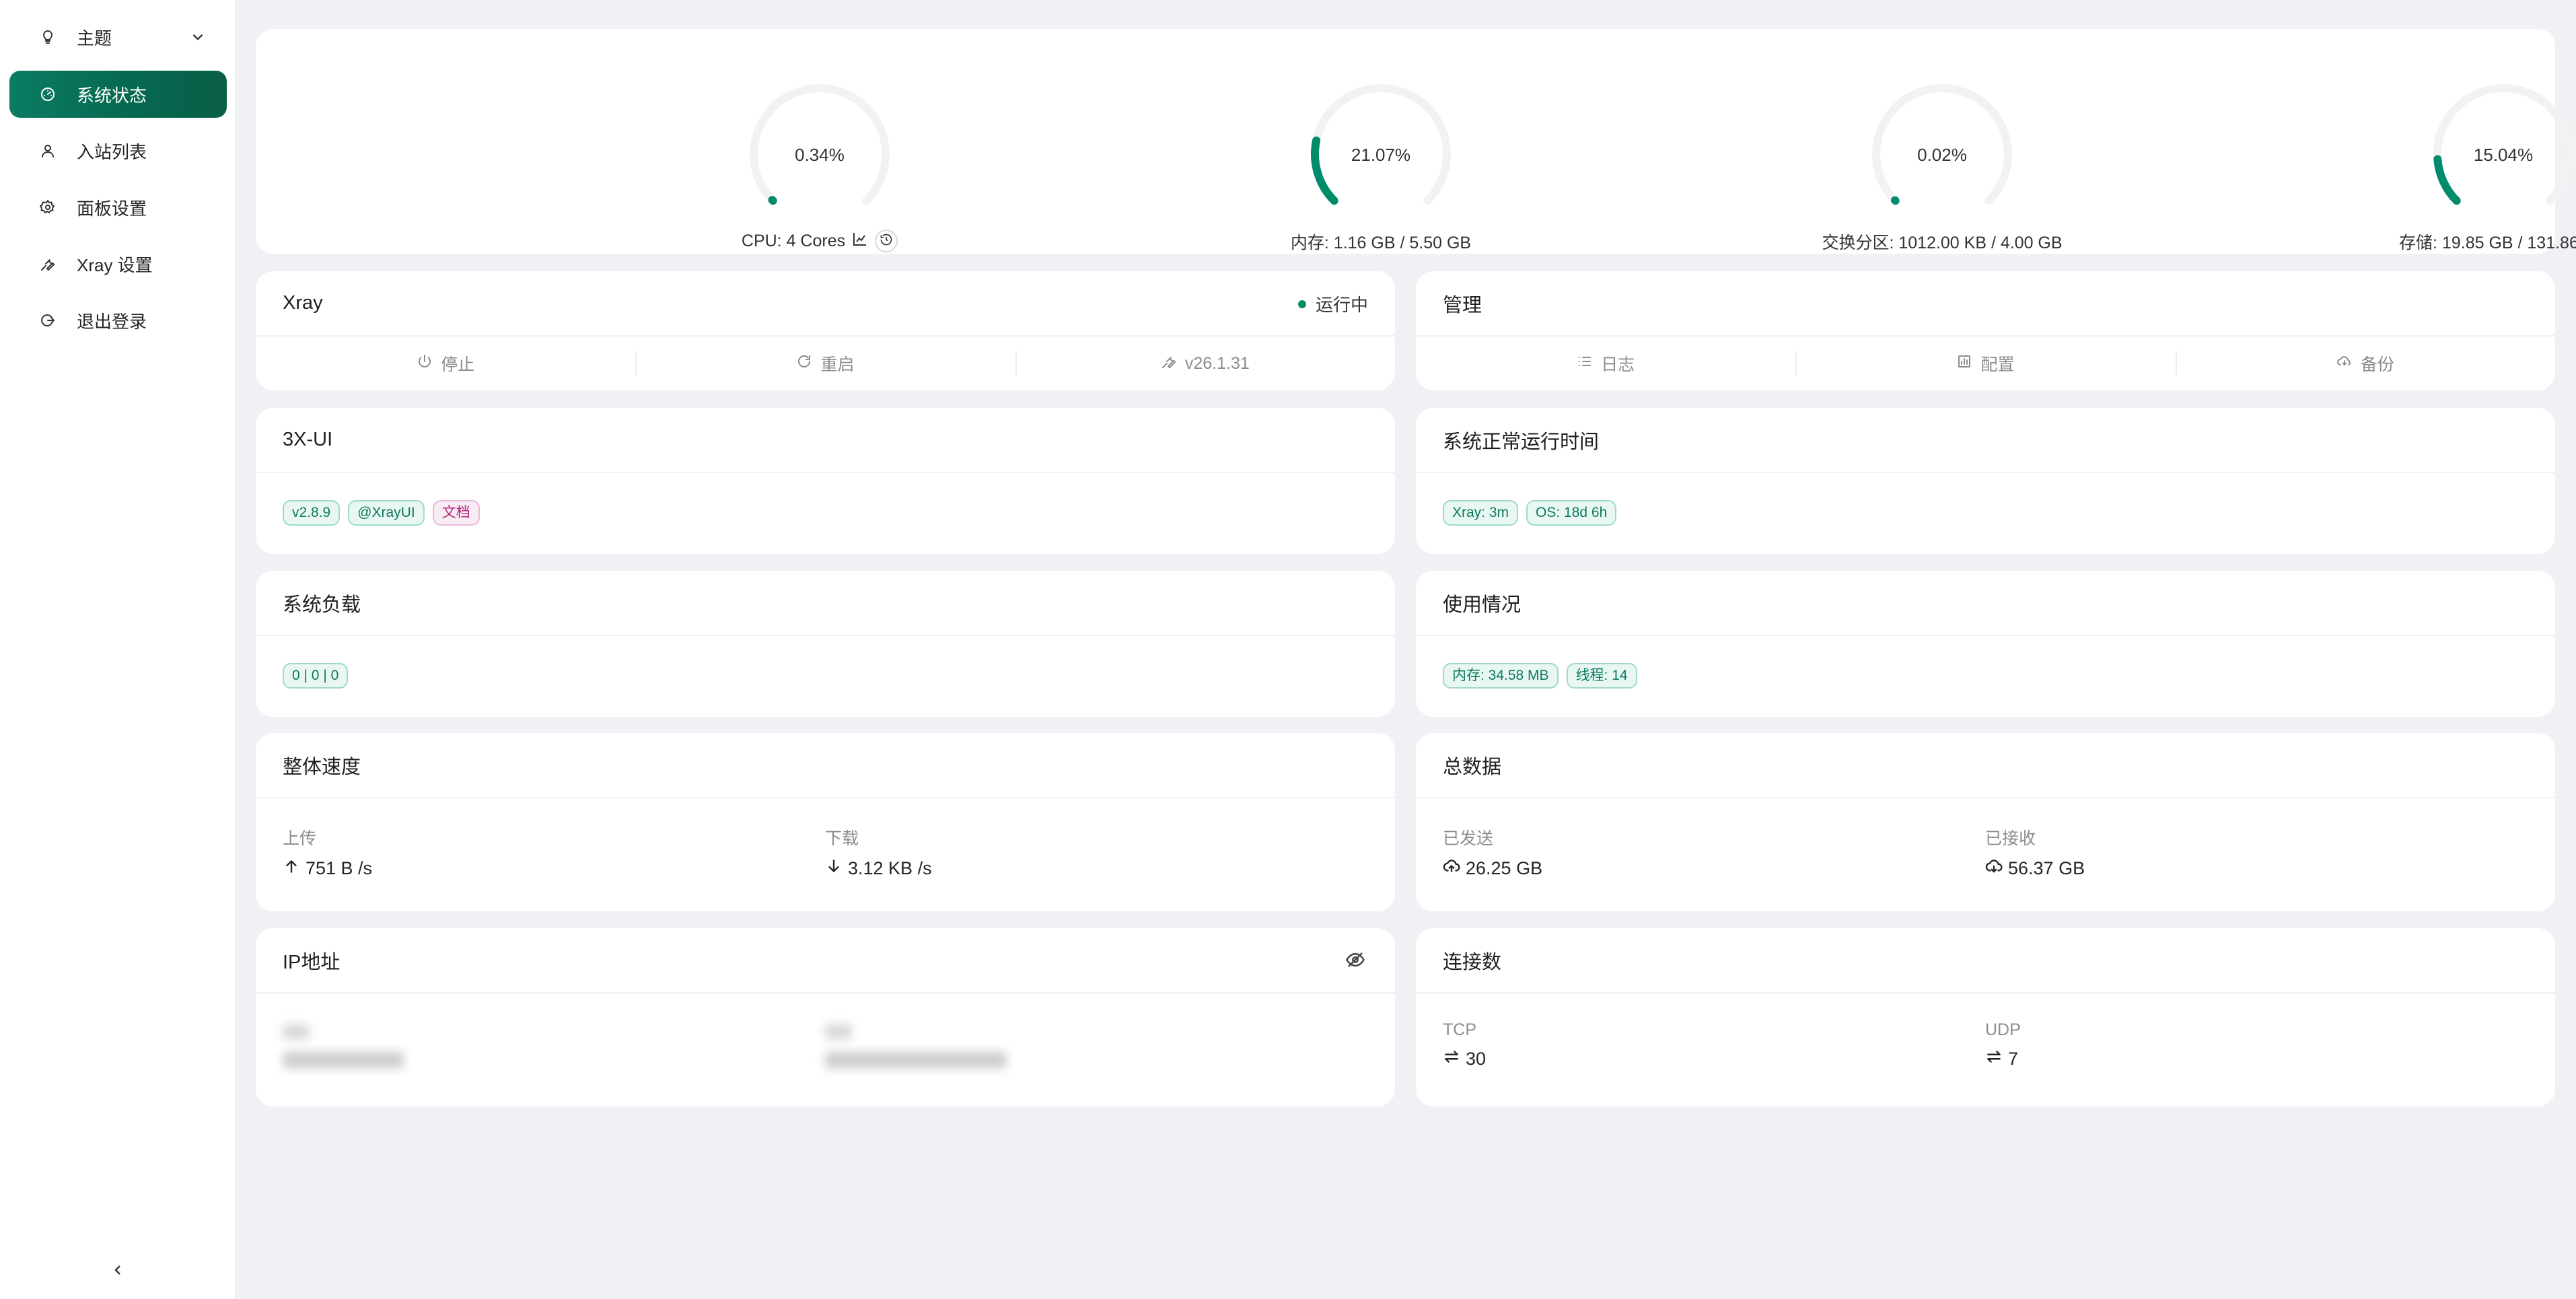 This screenshot has width=2576, height=1299. Describe the element at coordinates (1341, 305) in the screenshot. I see `xray-status-text: 运行中` at that location.